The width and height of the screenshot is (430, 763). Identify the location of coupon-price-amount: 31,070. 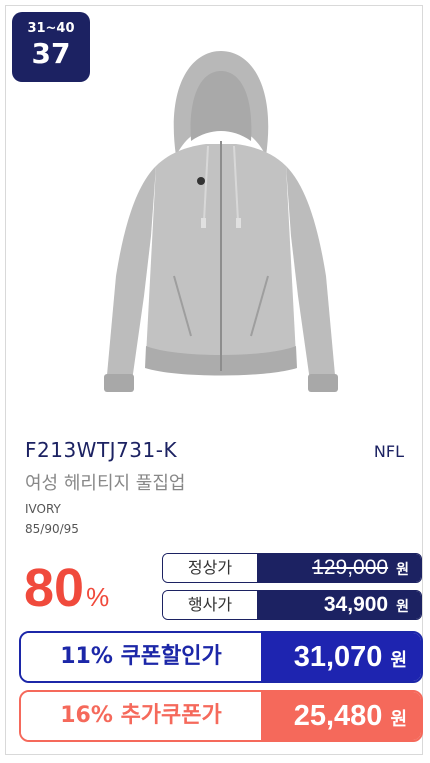
(338, 657).